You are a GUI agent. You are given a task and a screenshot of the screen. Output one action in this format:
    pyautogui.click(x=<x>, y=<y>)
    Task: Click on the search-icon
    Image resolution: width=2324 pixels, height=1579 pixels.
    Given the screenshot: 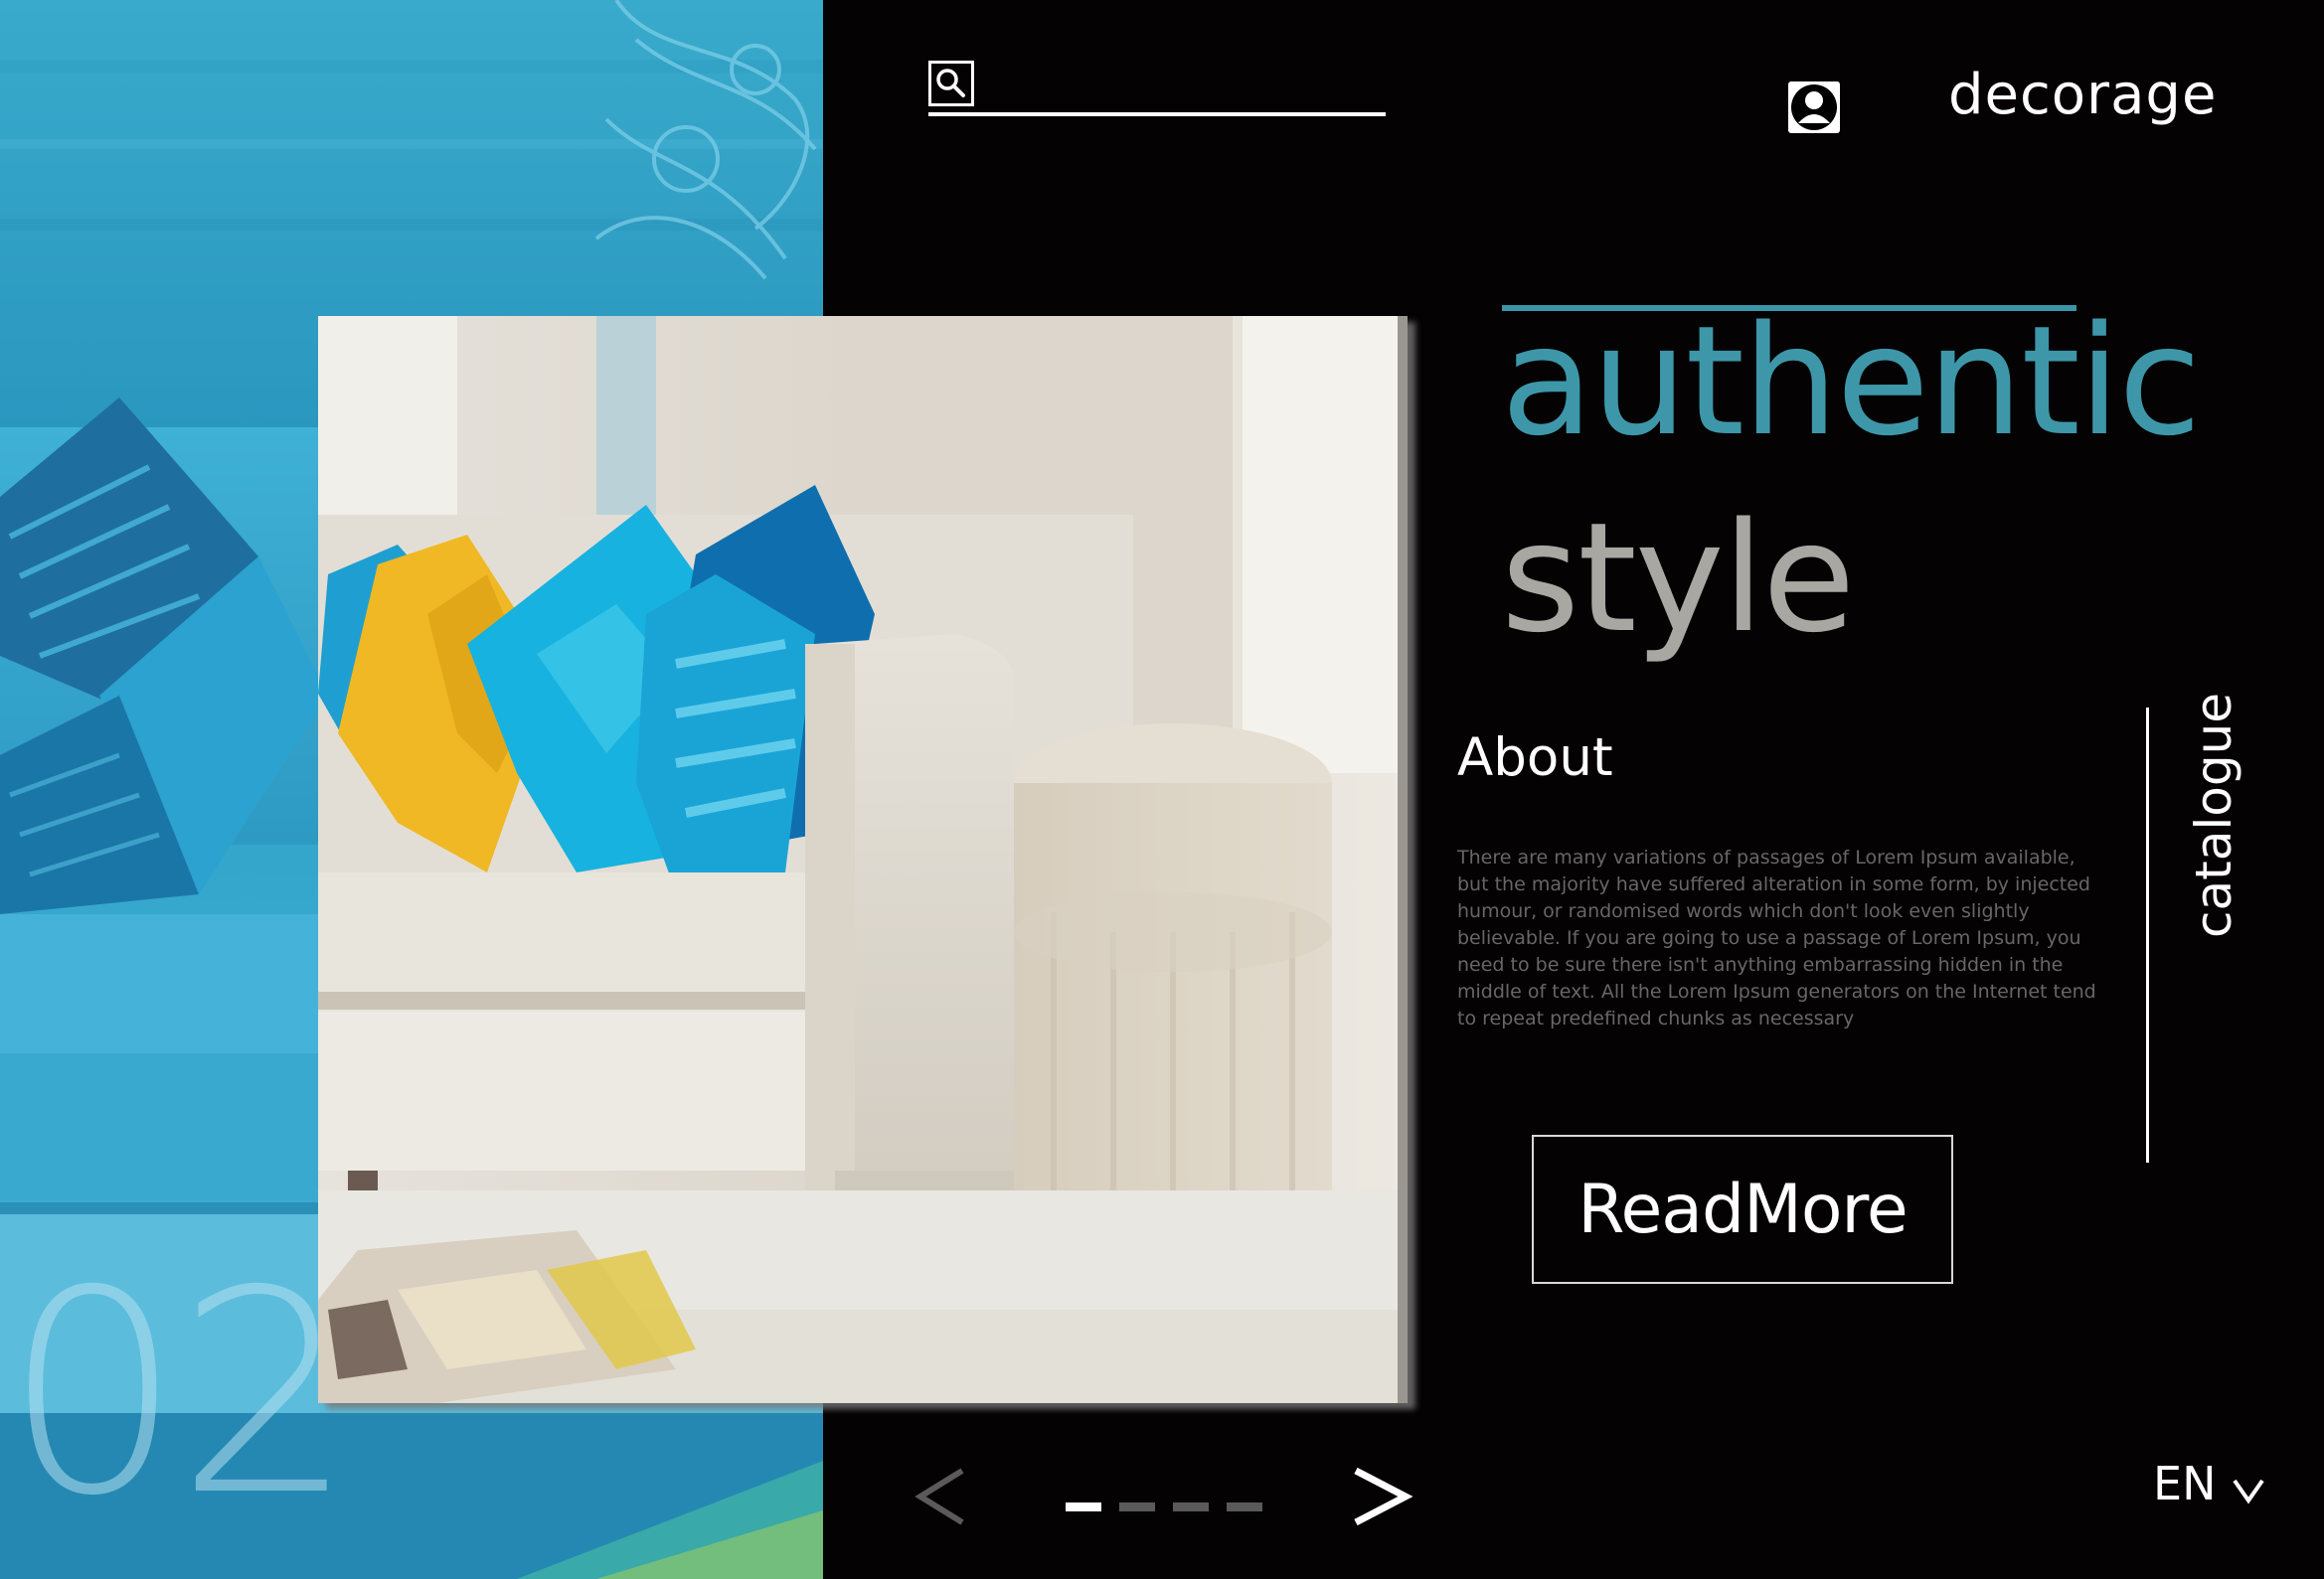 What is the action you would take?
    pyautogui.click(x=951, y=84)
    